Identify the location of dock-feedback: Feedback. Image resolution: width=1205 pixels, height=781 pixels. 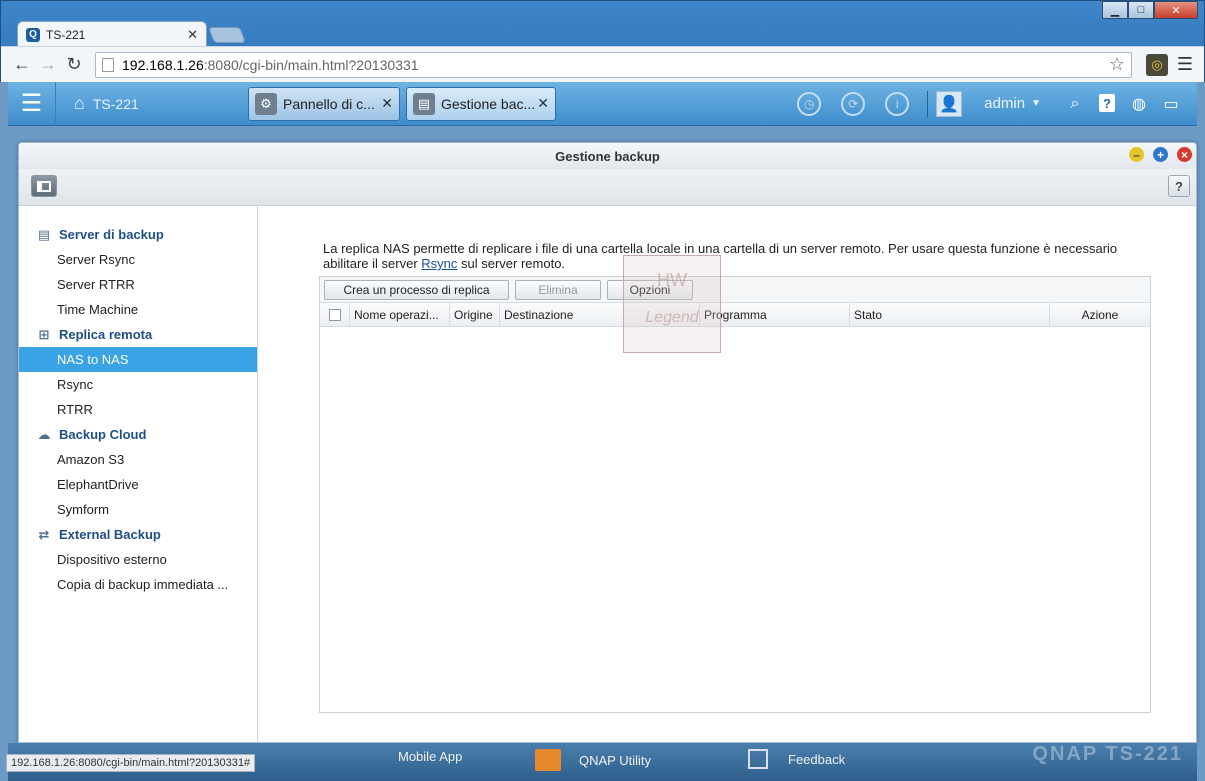
(796, 759).